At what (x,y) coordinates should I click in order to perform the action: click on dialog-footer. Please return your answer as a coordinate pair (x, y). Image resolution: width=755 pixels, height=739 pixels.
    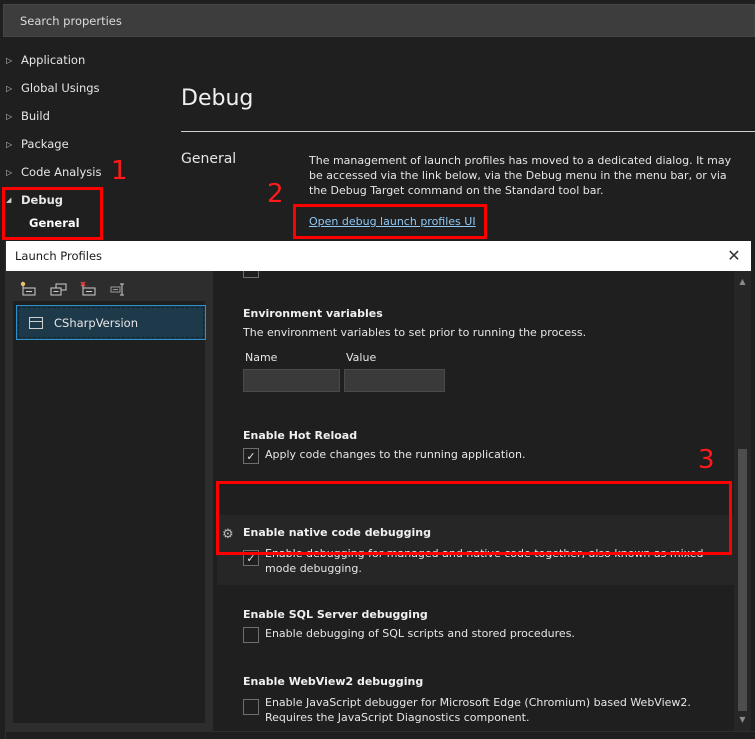
    Looking at the image, I should click on (380, 735).